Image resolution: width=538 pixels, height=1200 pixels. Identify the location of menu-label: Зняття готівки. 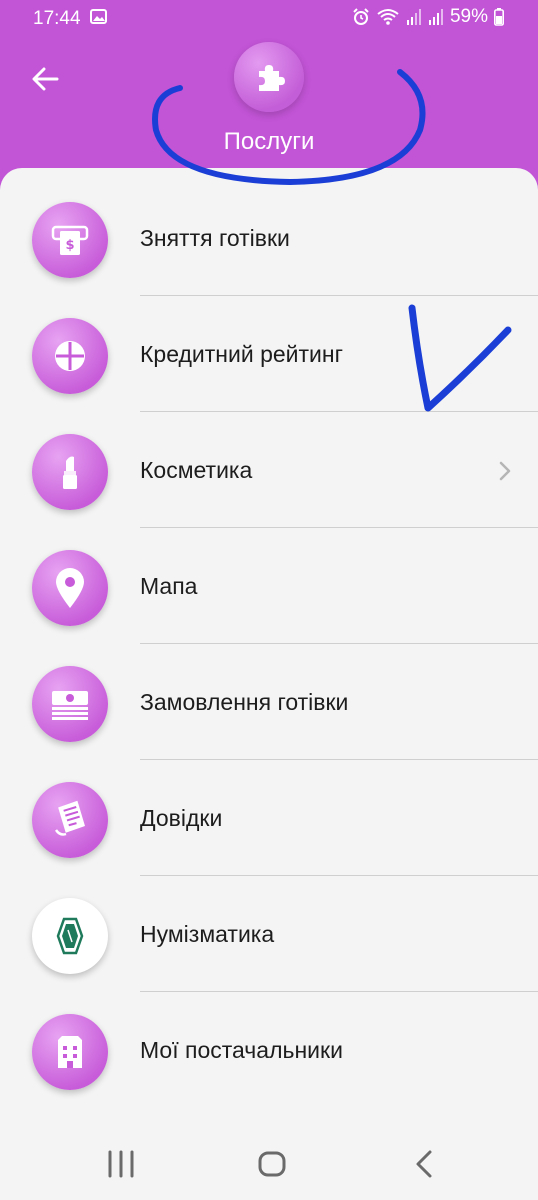
(215, 238).